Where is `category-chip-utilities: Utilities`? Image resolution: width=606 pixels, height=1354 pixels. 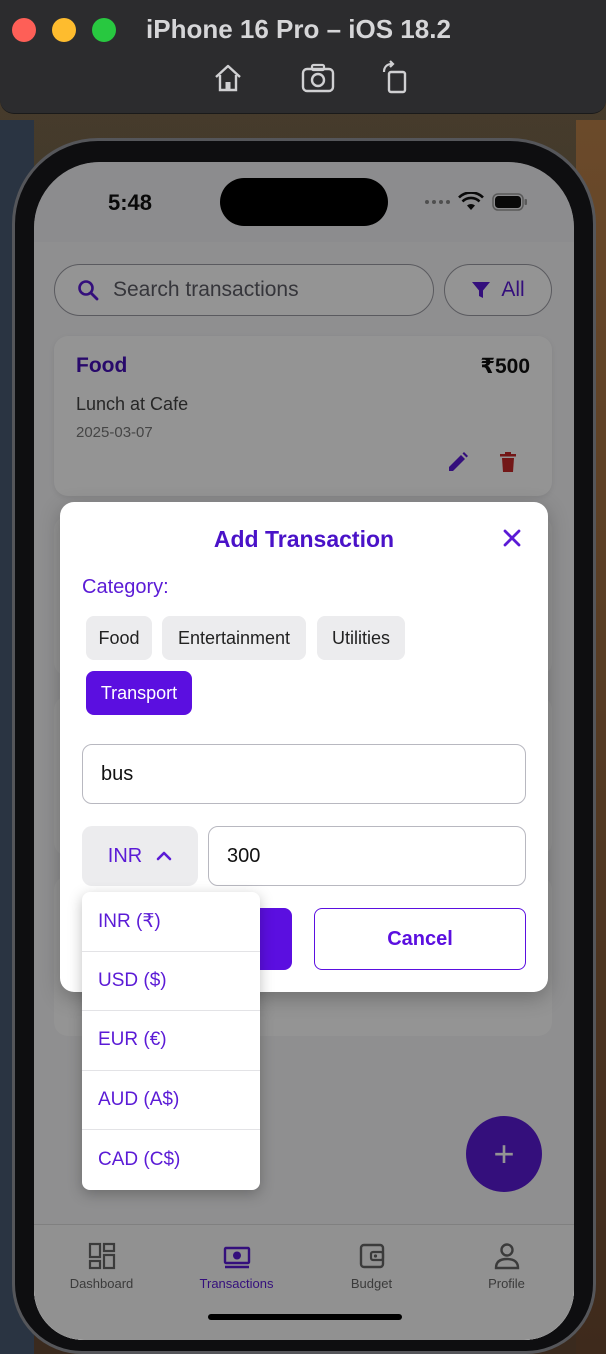 category-chip-utilities: Utilities is located at coordinates (361, 638).